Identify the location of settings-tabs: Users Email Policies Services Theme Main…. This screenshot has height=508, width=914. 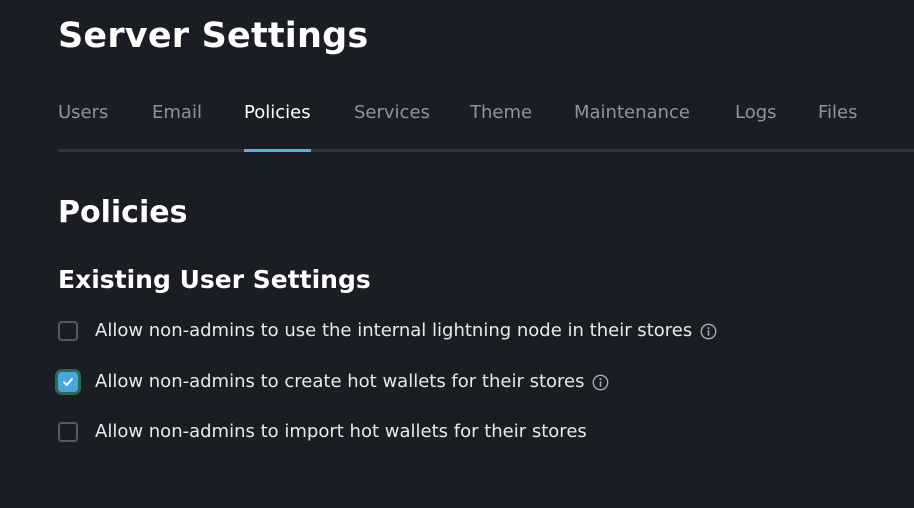
(486, 124).